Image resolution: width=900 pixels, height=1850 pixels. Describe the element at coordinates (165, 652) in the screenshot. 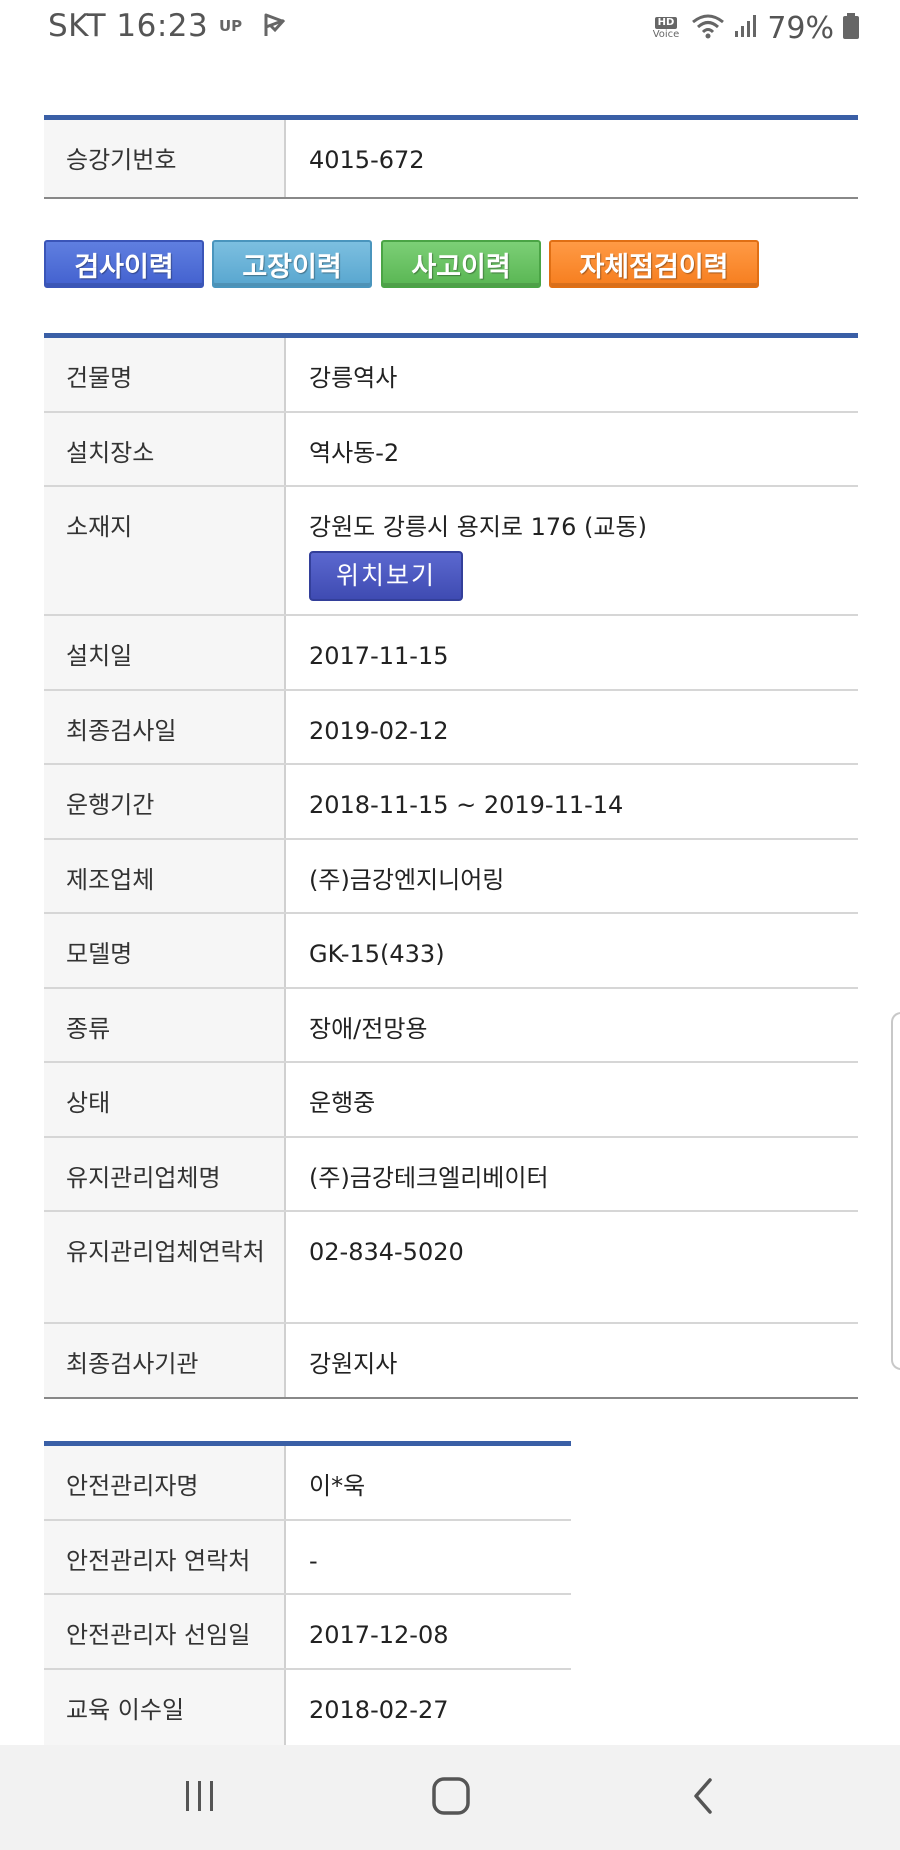

I see `install-date-label: 설치일` at that location.